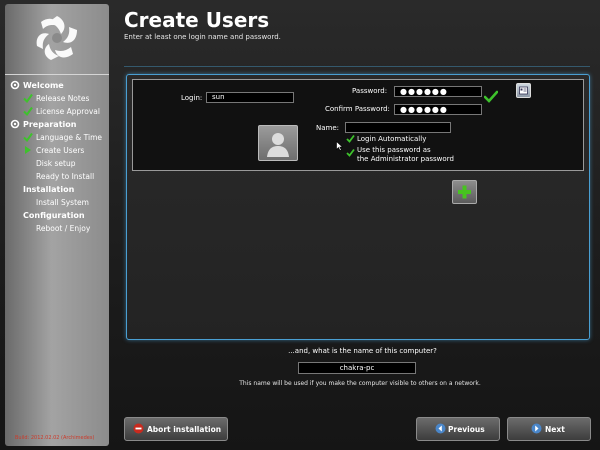 The height and width of the screenshot is (450, 600). Describe the element at coordinates (350, 152) in the screenshot. I see `admin-password-checkbox` at that location.